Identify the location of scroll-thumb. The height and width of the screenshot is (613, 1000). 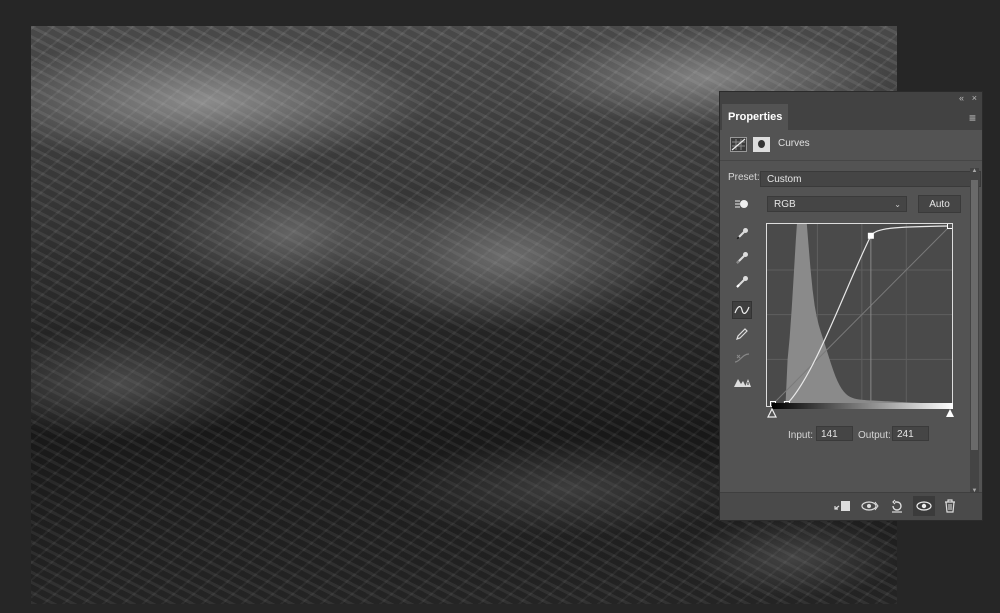
(974, 315).